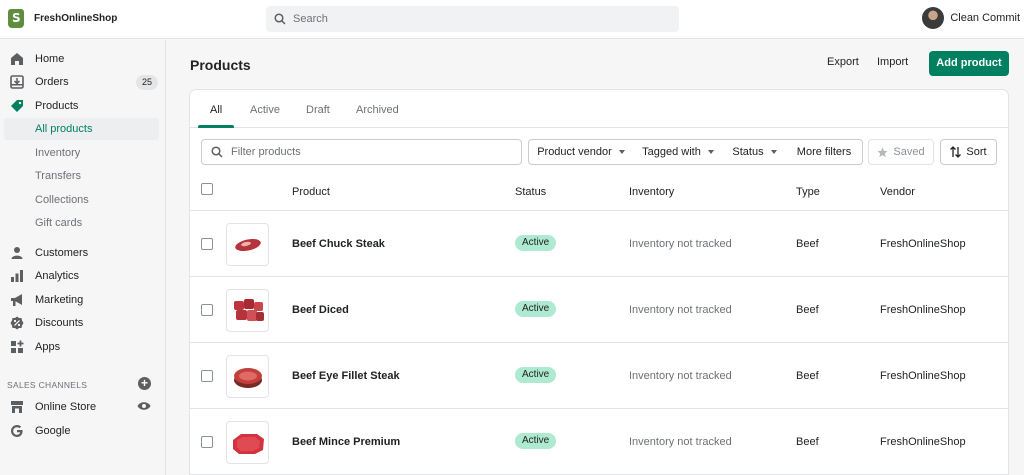 The image size is (1024, 475). I want to click on status-filter-button: Status, so click(755, 152).